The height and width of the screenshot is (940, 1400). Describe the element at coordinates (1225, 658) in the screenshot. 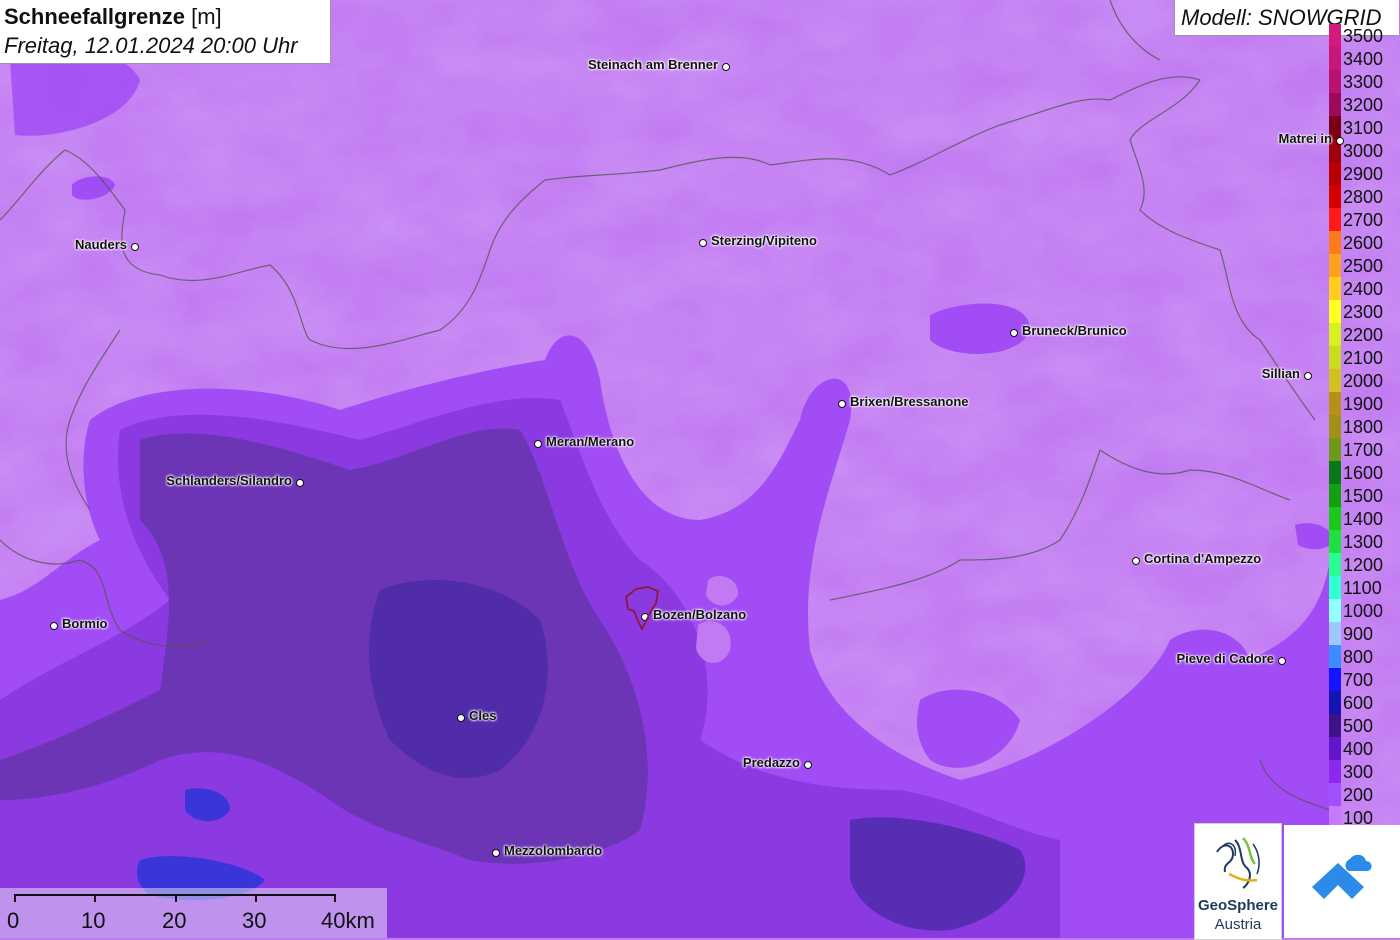

I see `city-label: Pieve di Cadore` at that location.